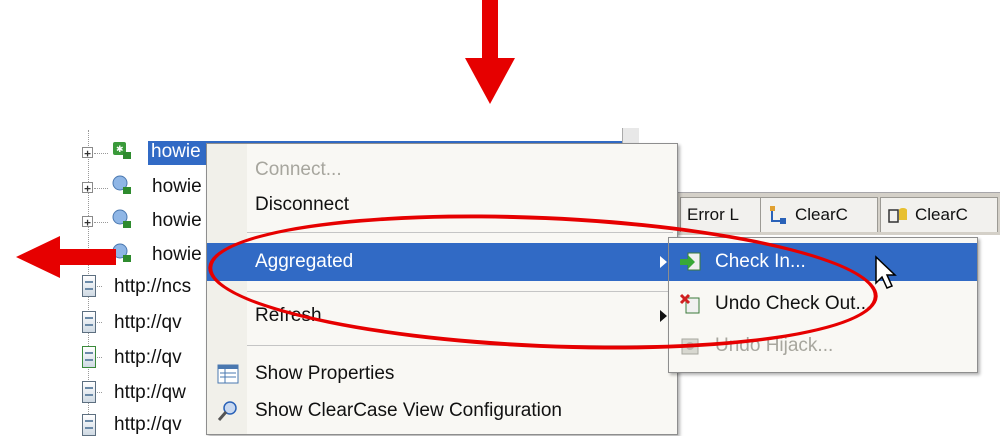  I want to click on red-left-arrow, so click(66, 257).